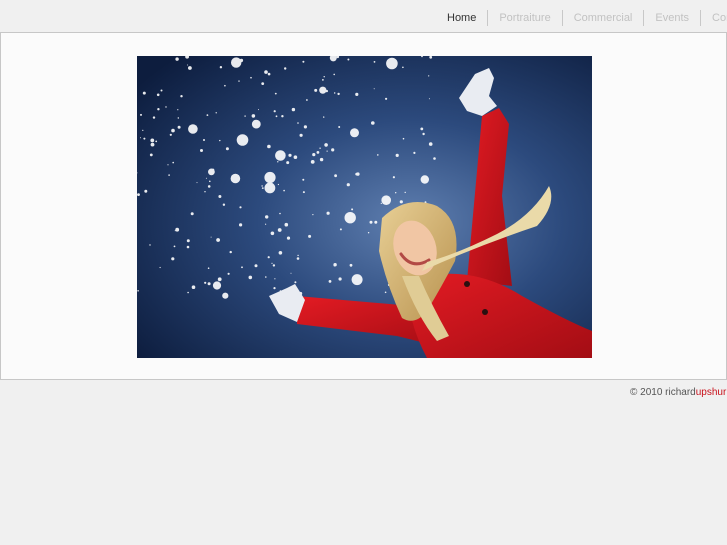 This screenshot has height=545, width=727. What do you see at coordinates (678, 392) in the screenshot?
I see `copyright-footer: © 2010 richardupshur` at bounding box center [678, 392].